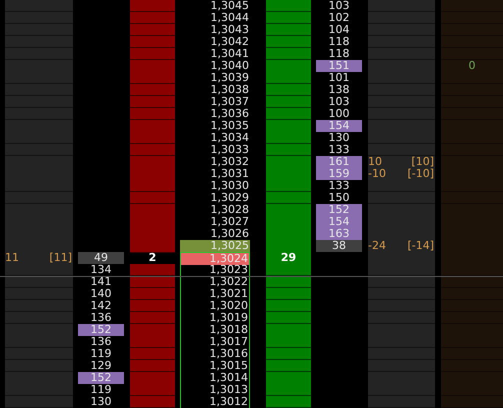 The width and height of the screenshot is (503, 408). Describe the element at coordinates (215, 318) in the screenshot. I see `price-level: 1,3019` at that location.